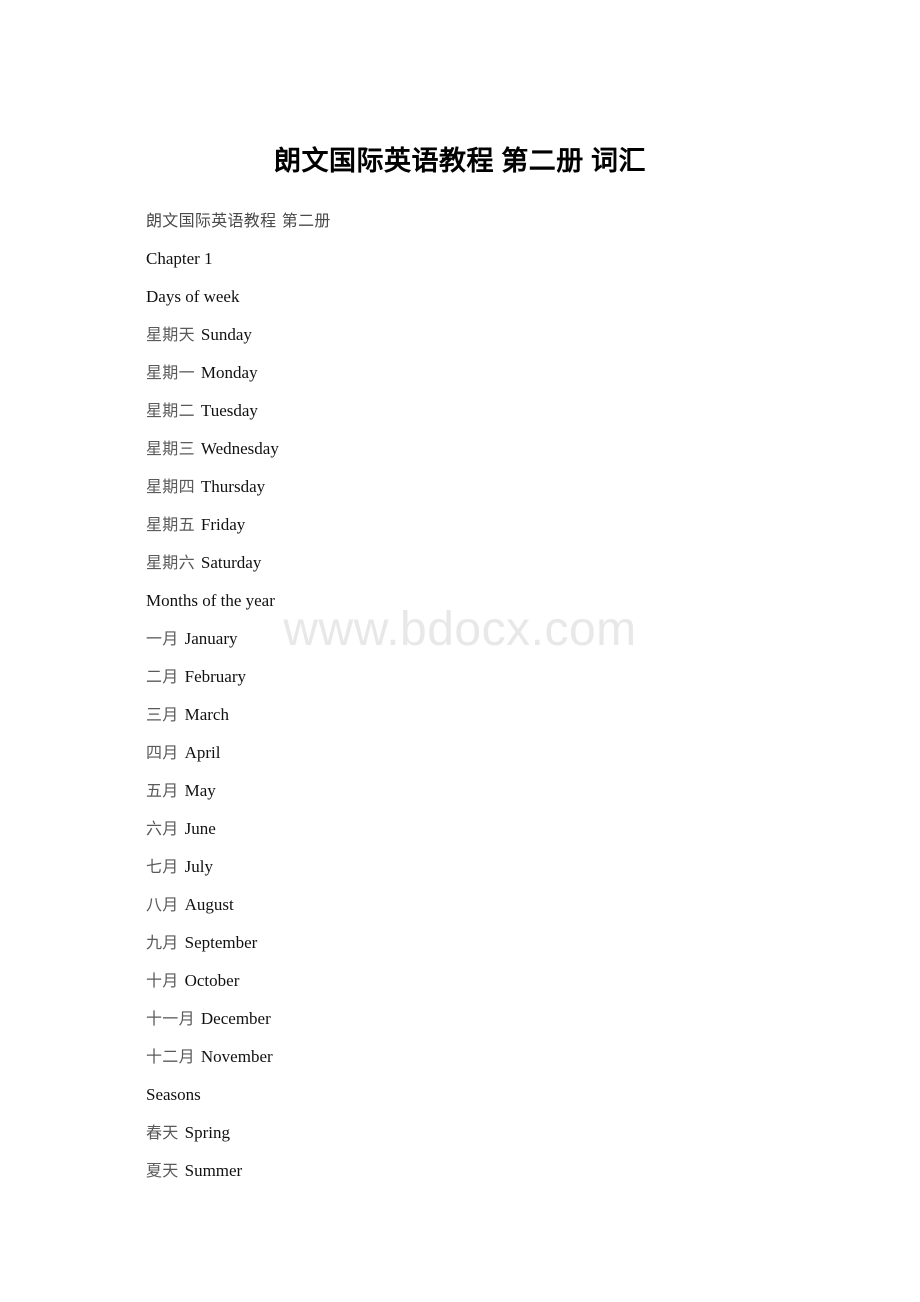 Image resolution: width=920 pixels, height=1302 pixels. Describe the element at coordinates (533, 1019) in the screenshot. I see `vocabulary-entry: 十一月 December` at that location.